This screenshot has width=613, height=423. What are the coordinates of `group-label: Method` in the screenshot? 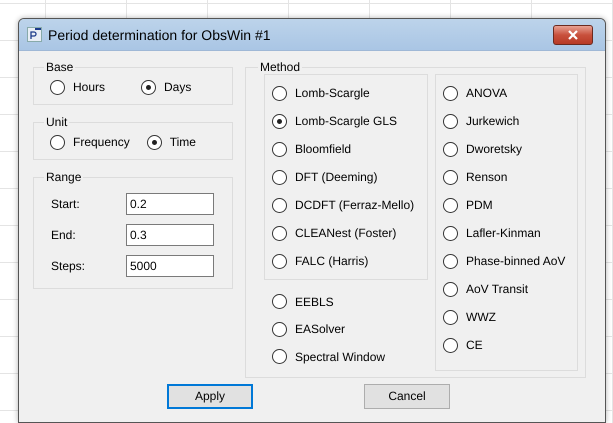 It's located at (280, 67).